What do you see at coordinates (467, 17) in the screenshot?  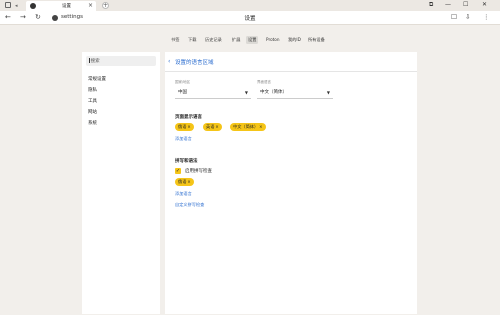 I see `downloads-icon: ⇩` at bounding box center [467, 17].